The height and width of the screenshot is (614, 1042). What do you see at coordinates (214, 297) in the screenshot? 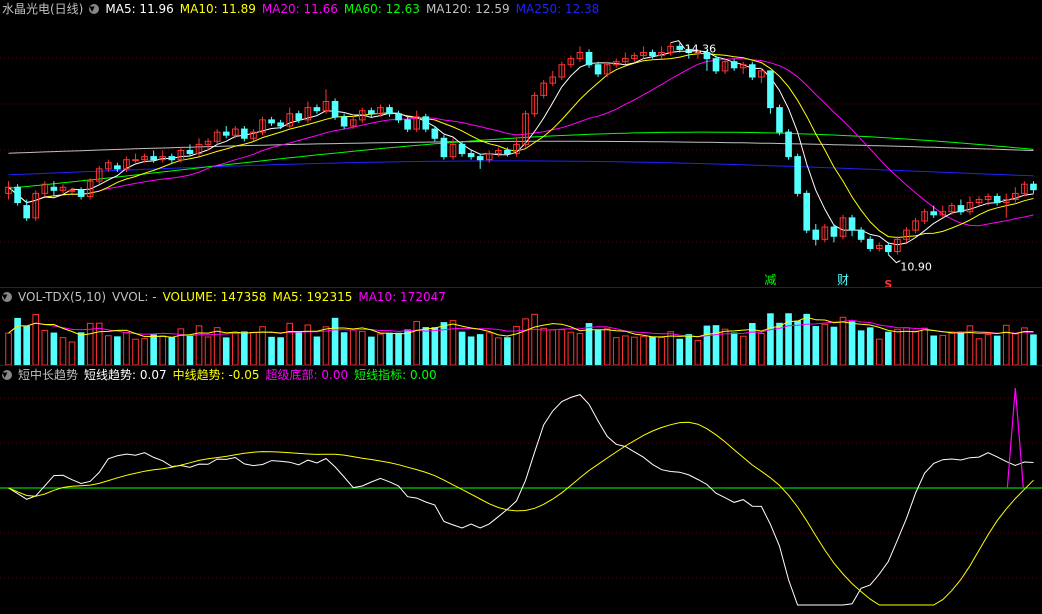
I see `volume-legend: VOLUME: 147358` at bounding box center [214, 297].